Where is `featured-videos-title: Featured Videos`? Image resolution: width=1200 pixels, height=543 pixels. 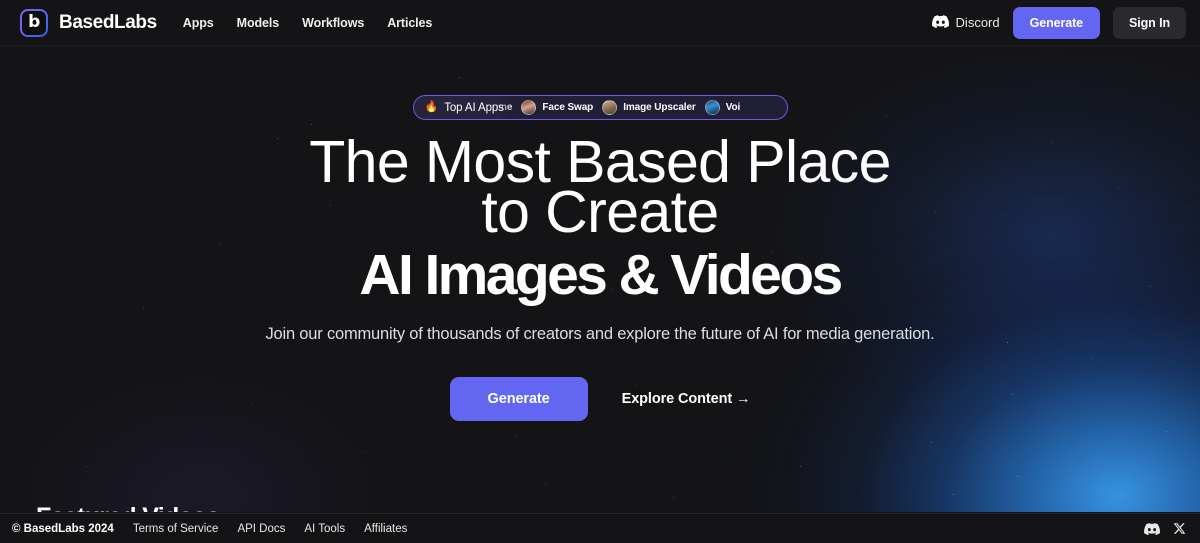 featured-videos-title: Featured Videos is located at coordinates (600, 507).